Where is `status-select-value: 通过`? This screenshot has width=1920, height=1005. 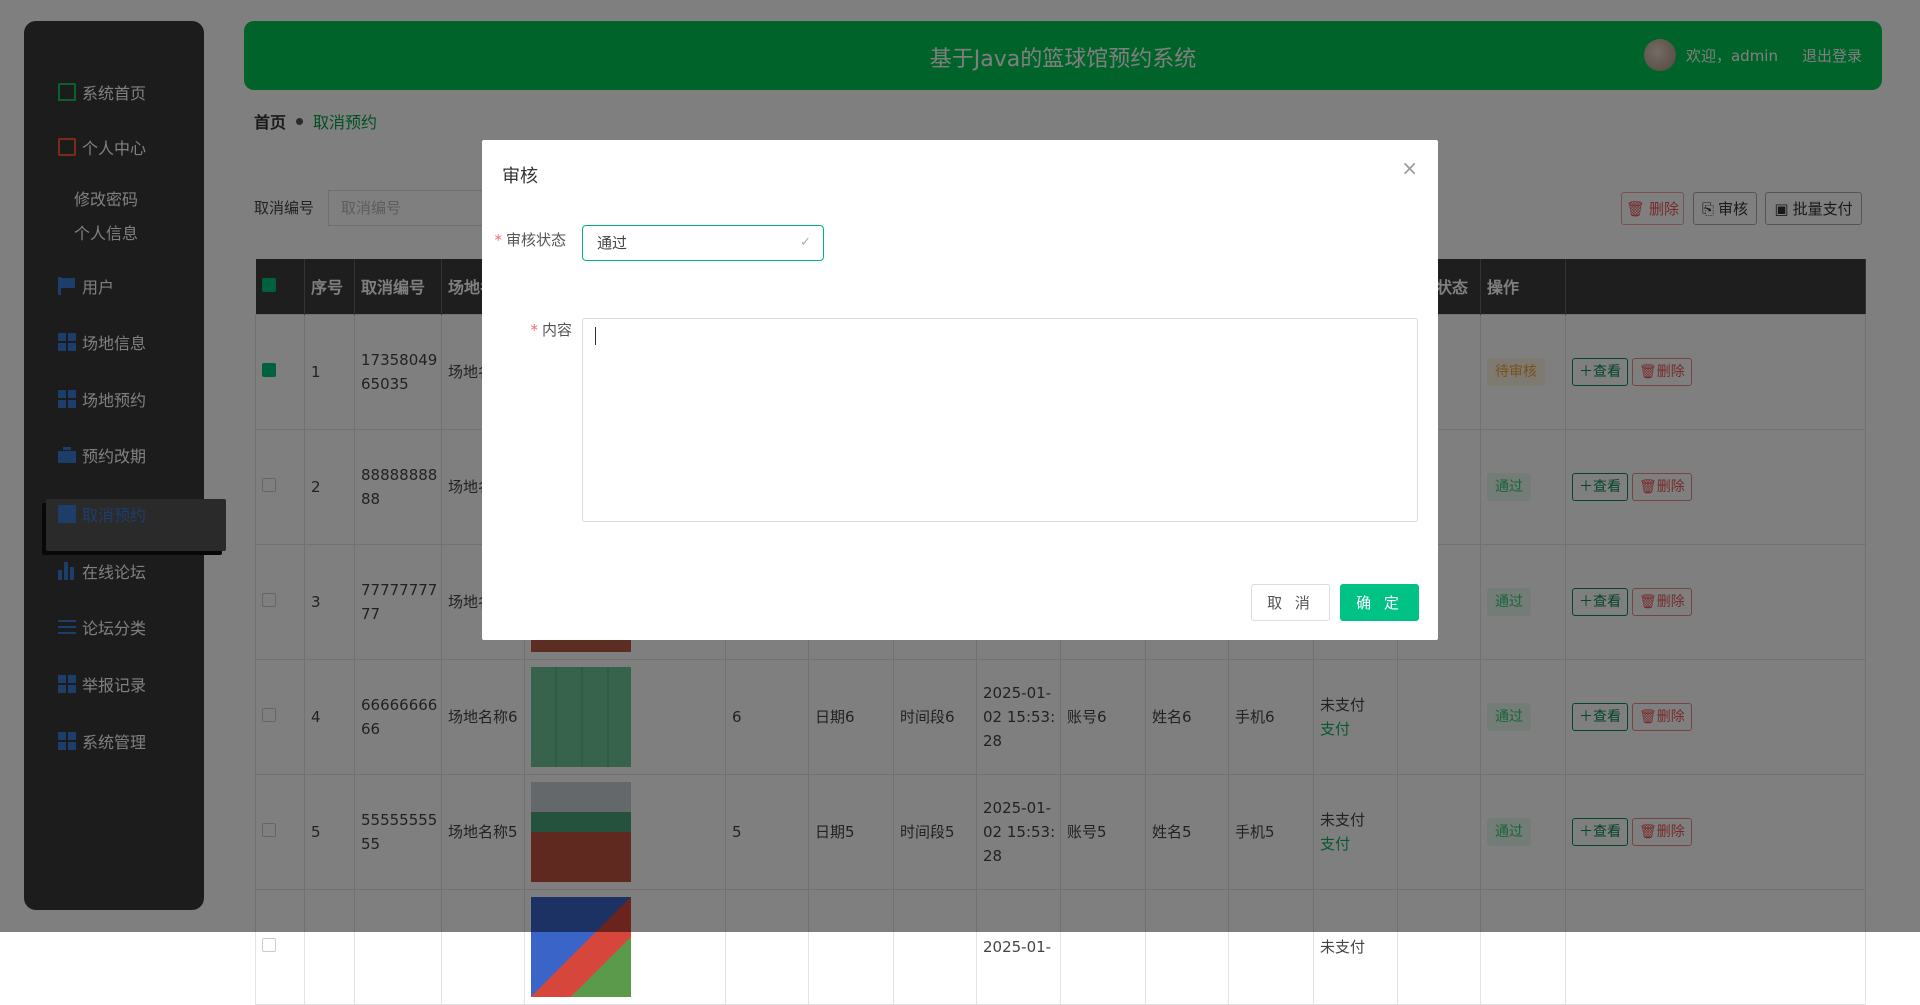
status-select-value: 通过 is located at coordinates (612, 243).